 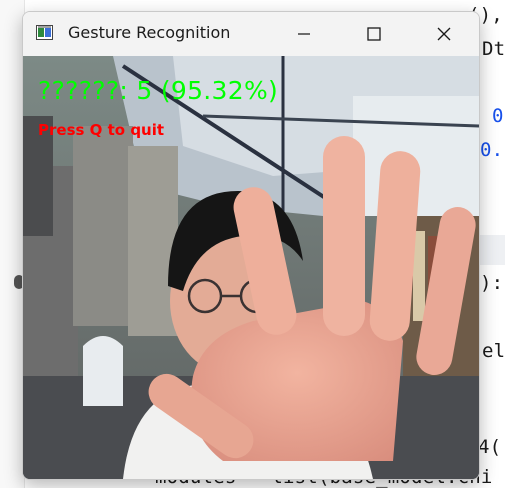 What do you see at coordinates (493, 351) in the screenshot?
I see `code-line: el_` at bounding box center [493, 351].